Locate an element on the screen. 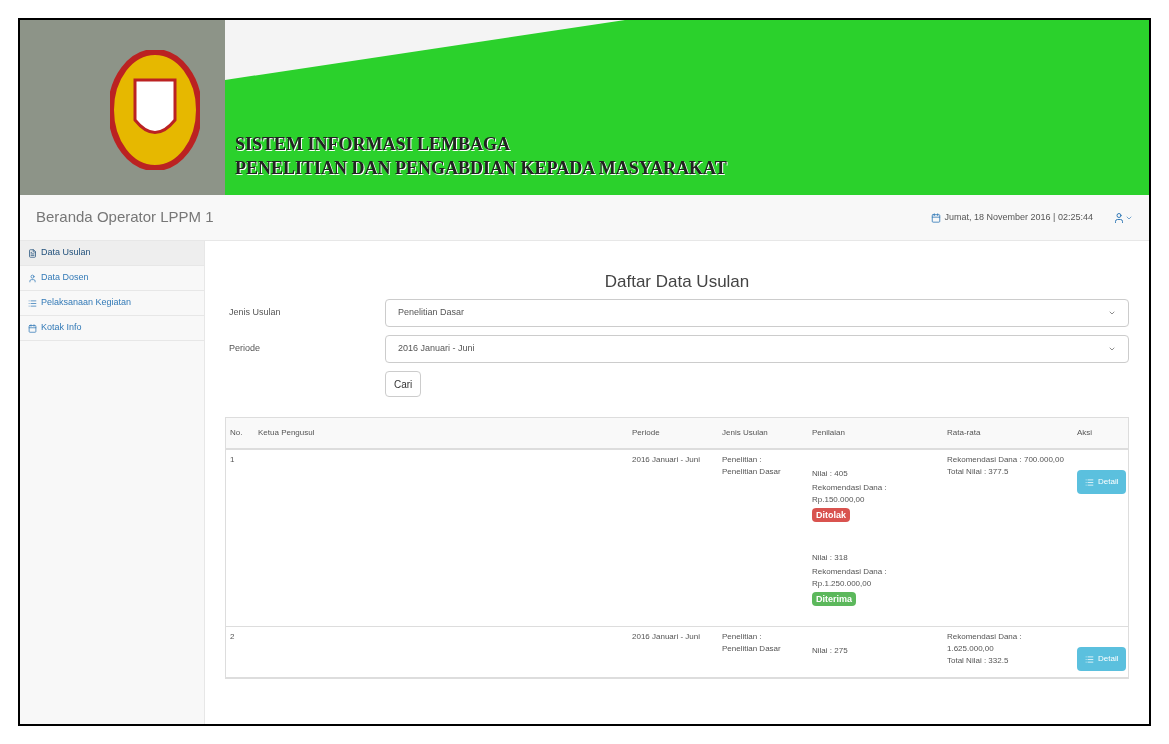 The width and height of the screenshot is (1169, 744). filter-label: Periode is located at coordinates (245, 348).